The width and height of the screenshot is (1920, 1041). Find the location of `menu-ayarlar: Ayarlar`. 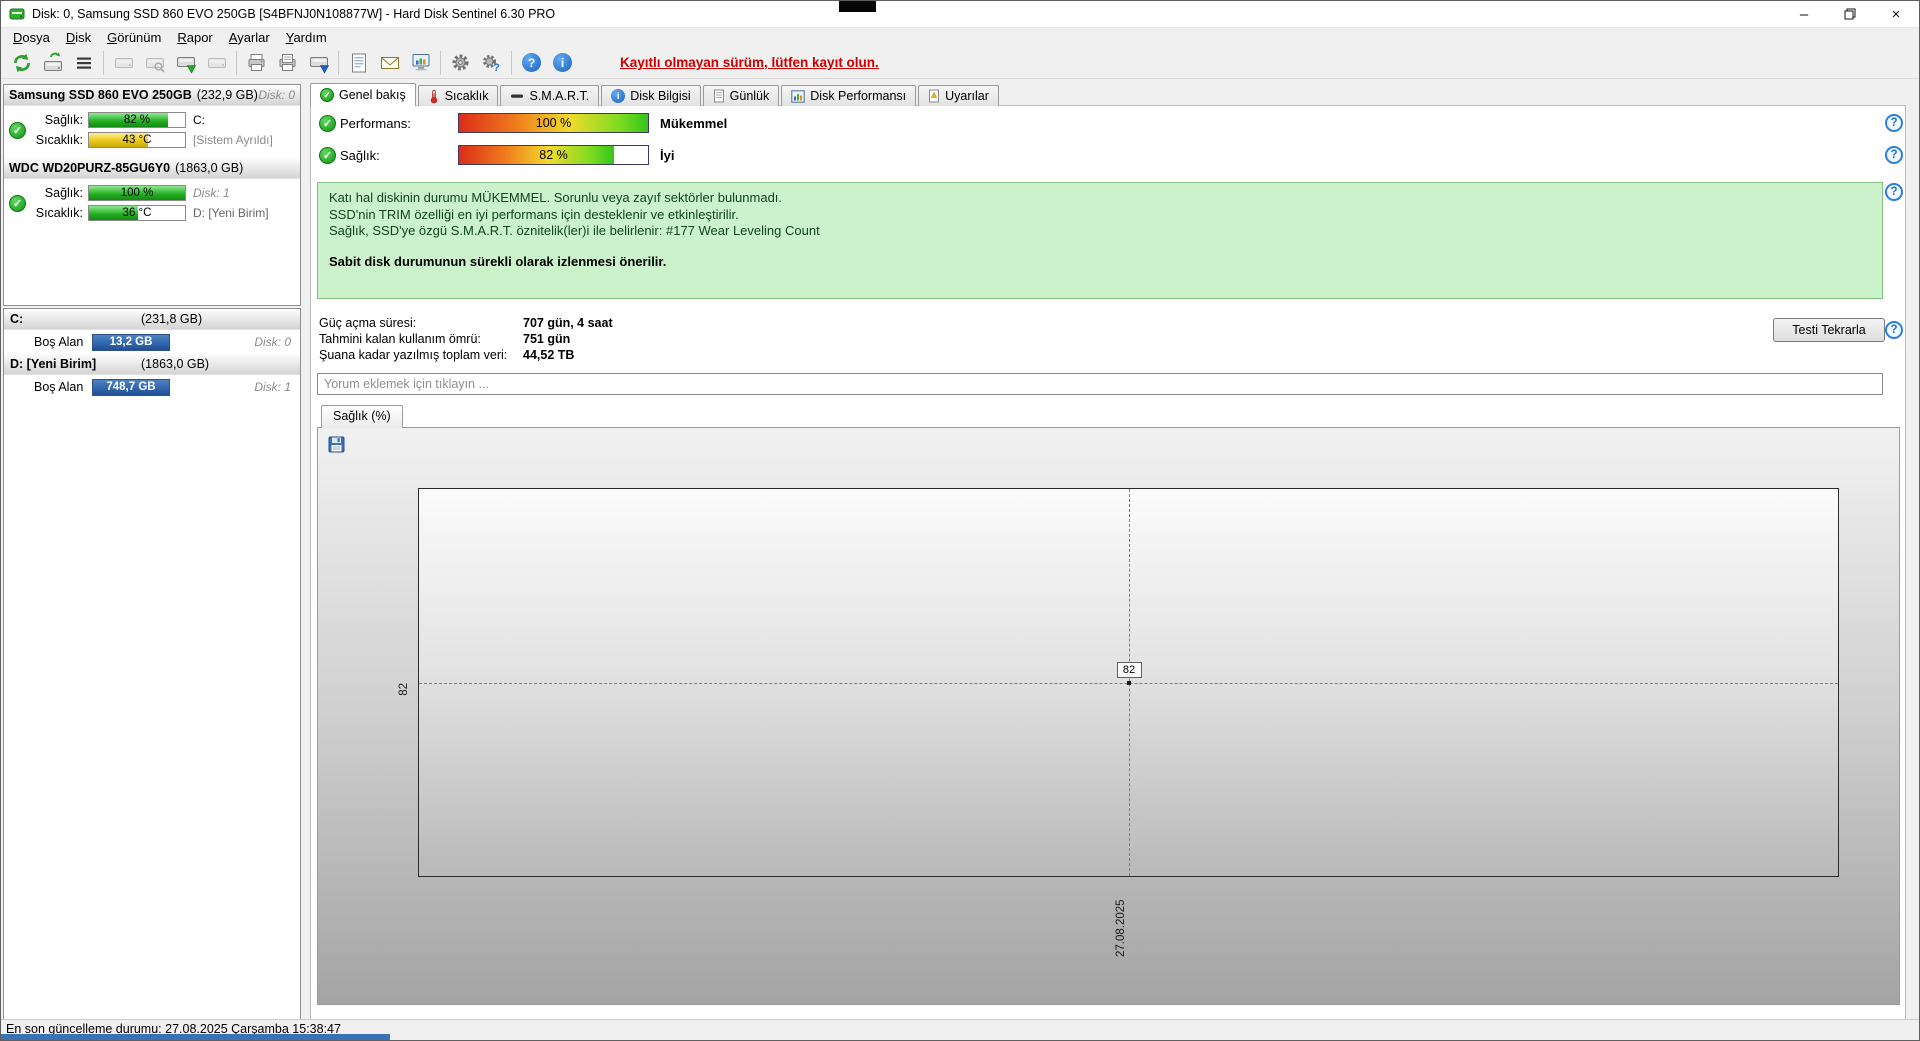

menu-ayarlar: Ayarlar is located at coordinates (249, 37).